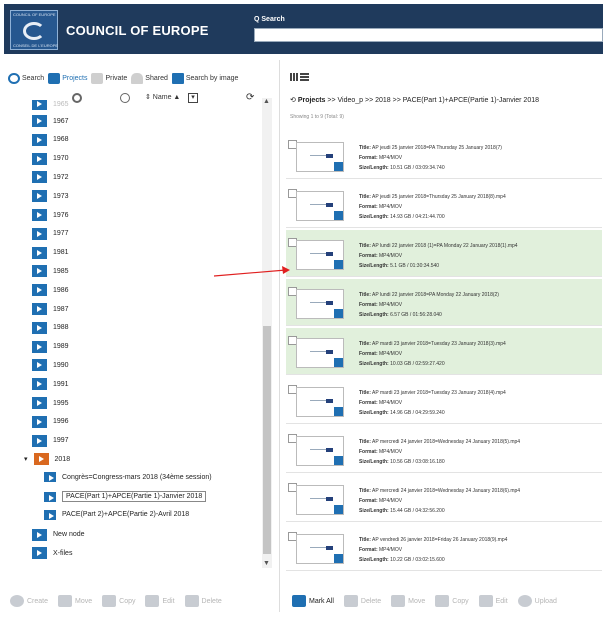 This screenshot has width=605, height=619. What do you see at coordinates (61, 196) in the screenshot?
I see `tree-item-label: 1973` at bounding box center [61, 196].